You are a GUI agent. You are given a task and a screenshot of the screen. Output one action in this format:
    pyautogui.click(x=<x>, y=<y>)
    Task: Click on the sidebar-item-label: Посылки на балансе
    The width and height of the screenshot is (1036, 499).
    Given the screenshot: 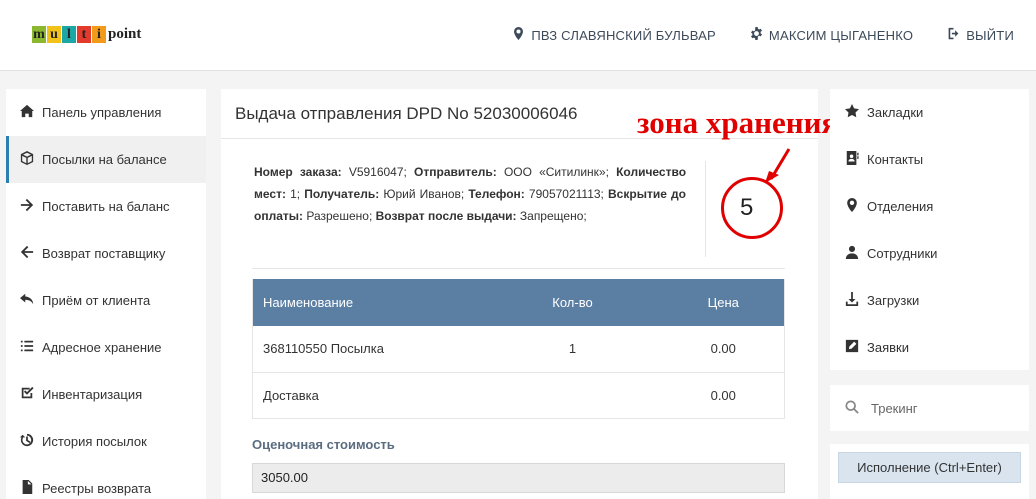 What is the action you would take?
    pyautogui.click(x=104, y=159)
    